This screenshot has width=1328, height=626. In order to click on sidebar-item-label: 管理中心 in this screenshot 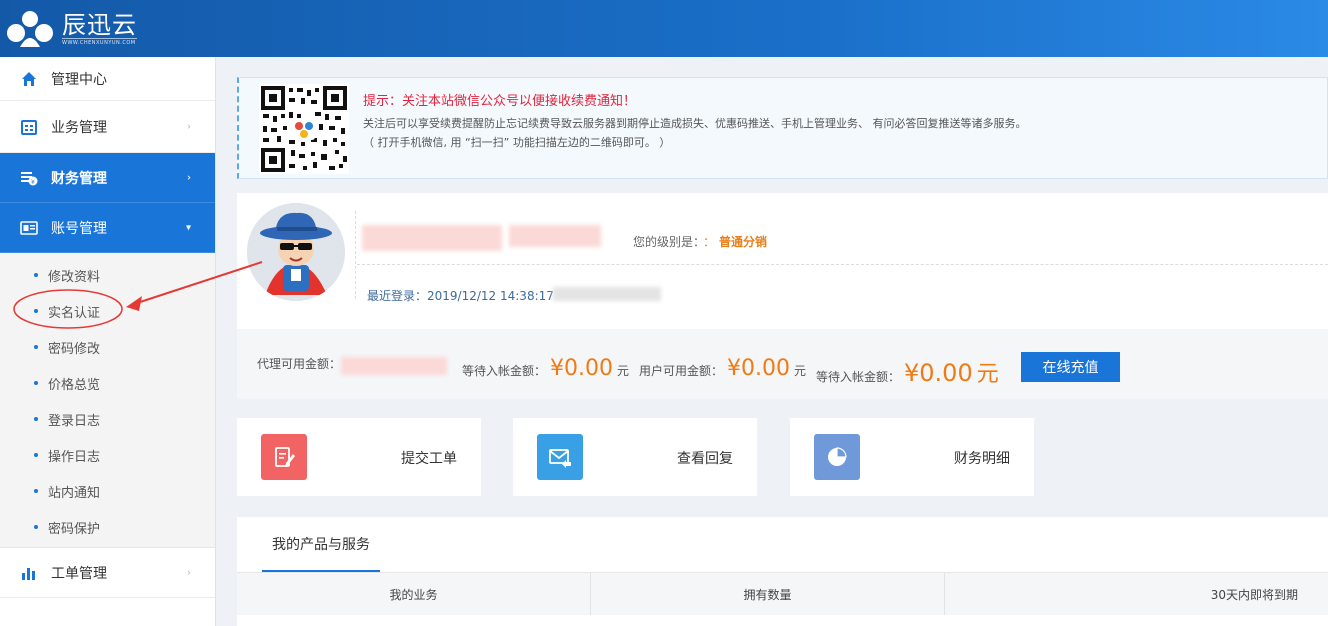, I will do `click(79, 79)`.